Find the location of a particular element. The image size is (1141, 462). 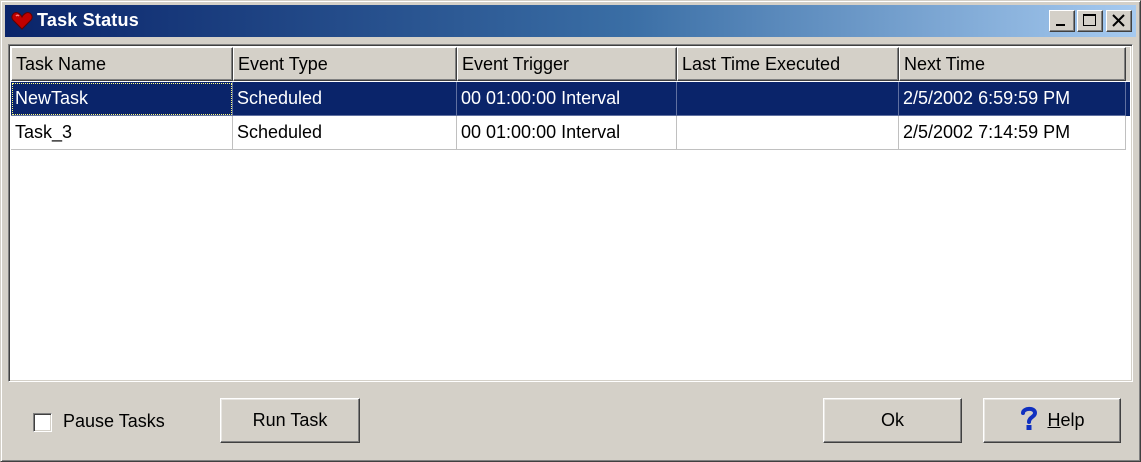

question-mark-icon is located at coordinates (1029, 421).